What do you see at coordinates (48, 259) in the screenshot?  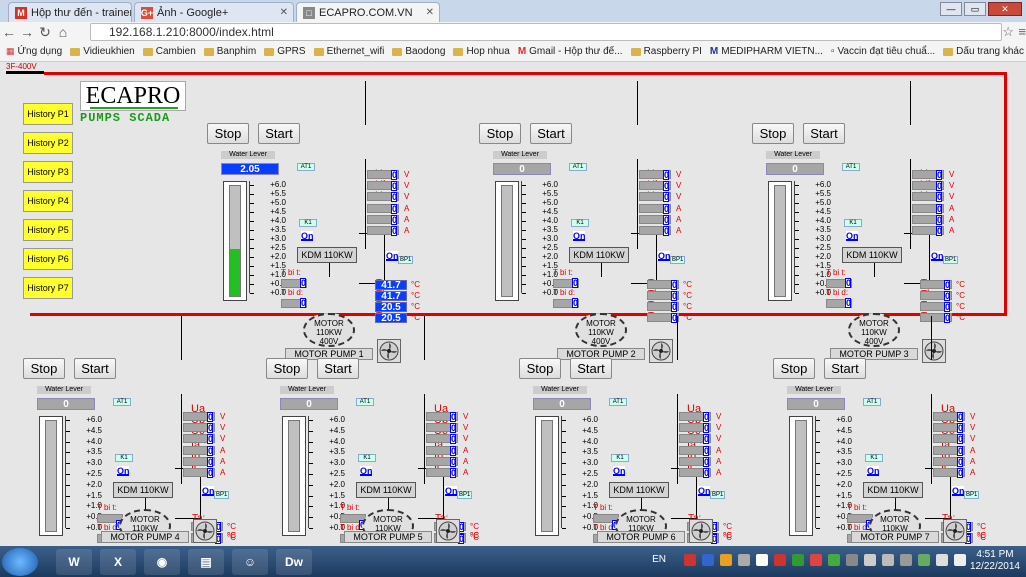 I see `history-p6-button: History P6` at bounding box center [48, 259].